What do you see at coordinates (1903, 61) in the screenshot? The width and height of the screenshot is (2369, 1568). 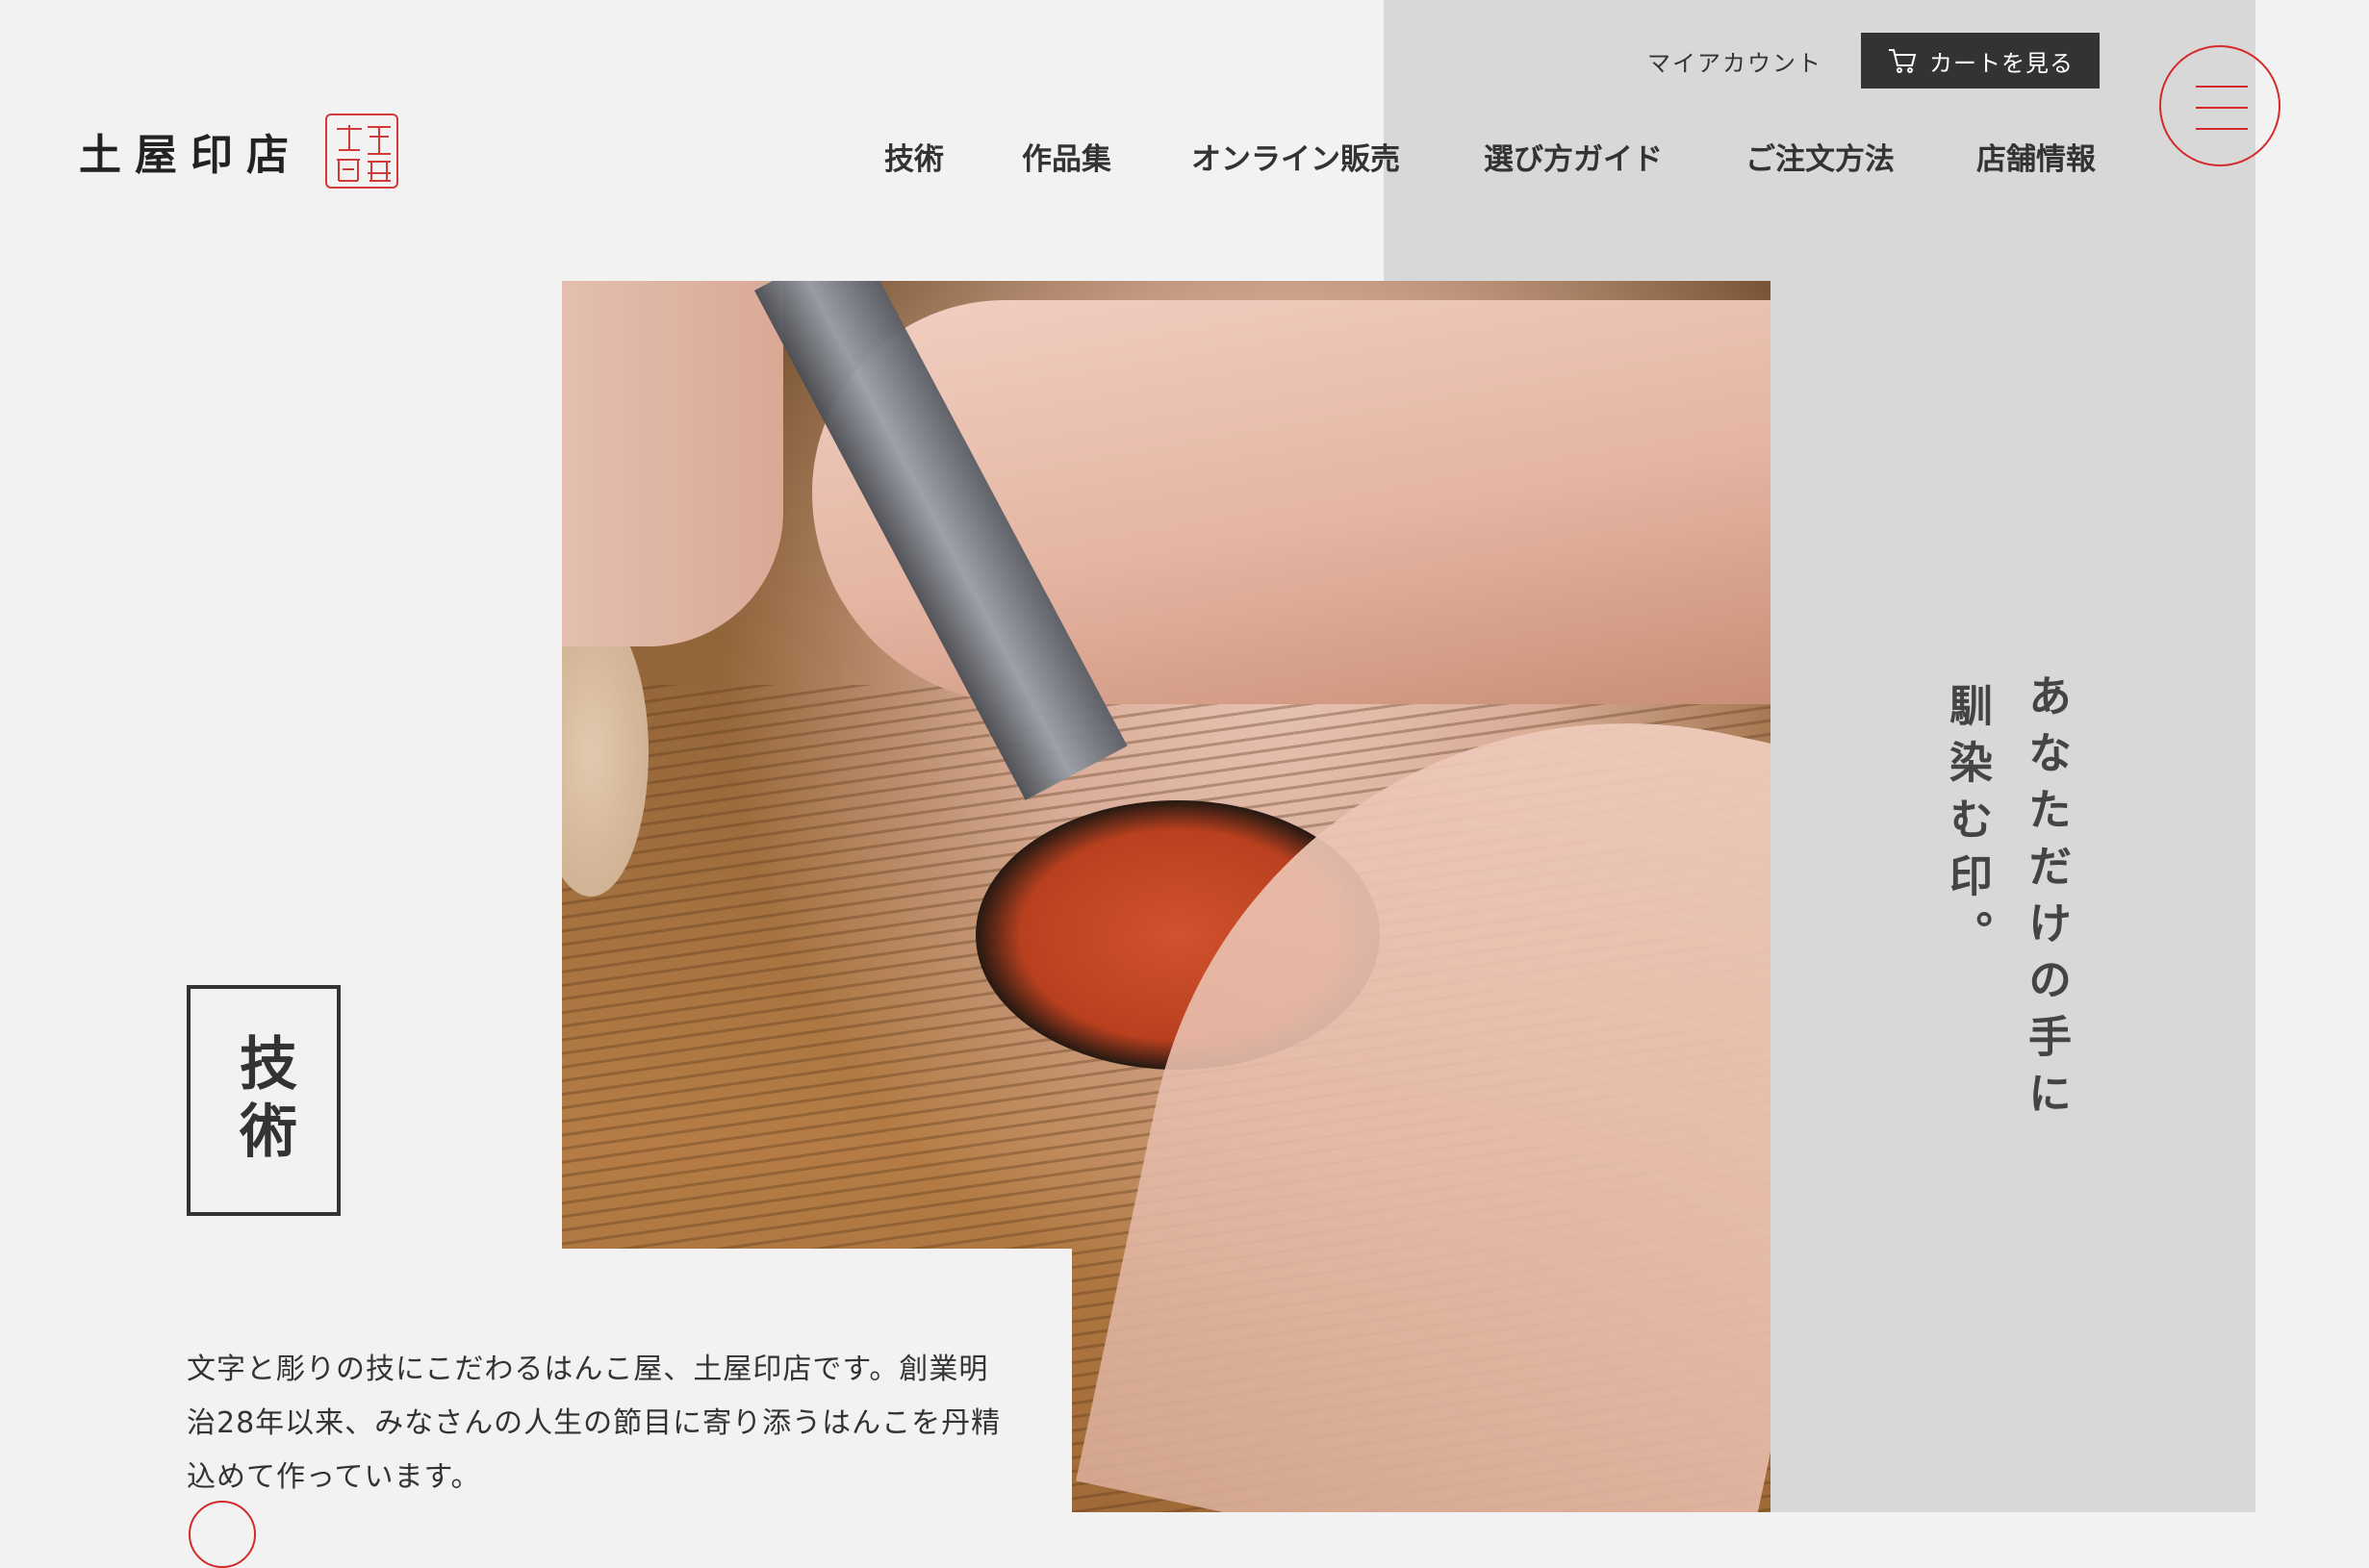 I see `cart-icon` at bounding box center [1903, 61].